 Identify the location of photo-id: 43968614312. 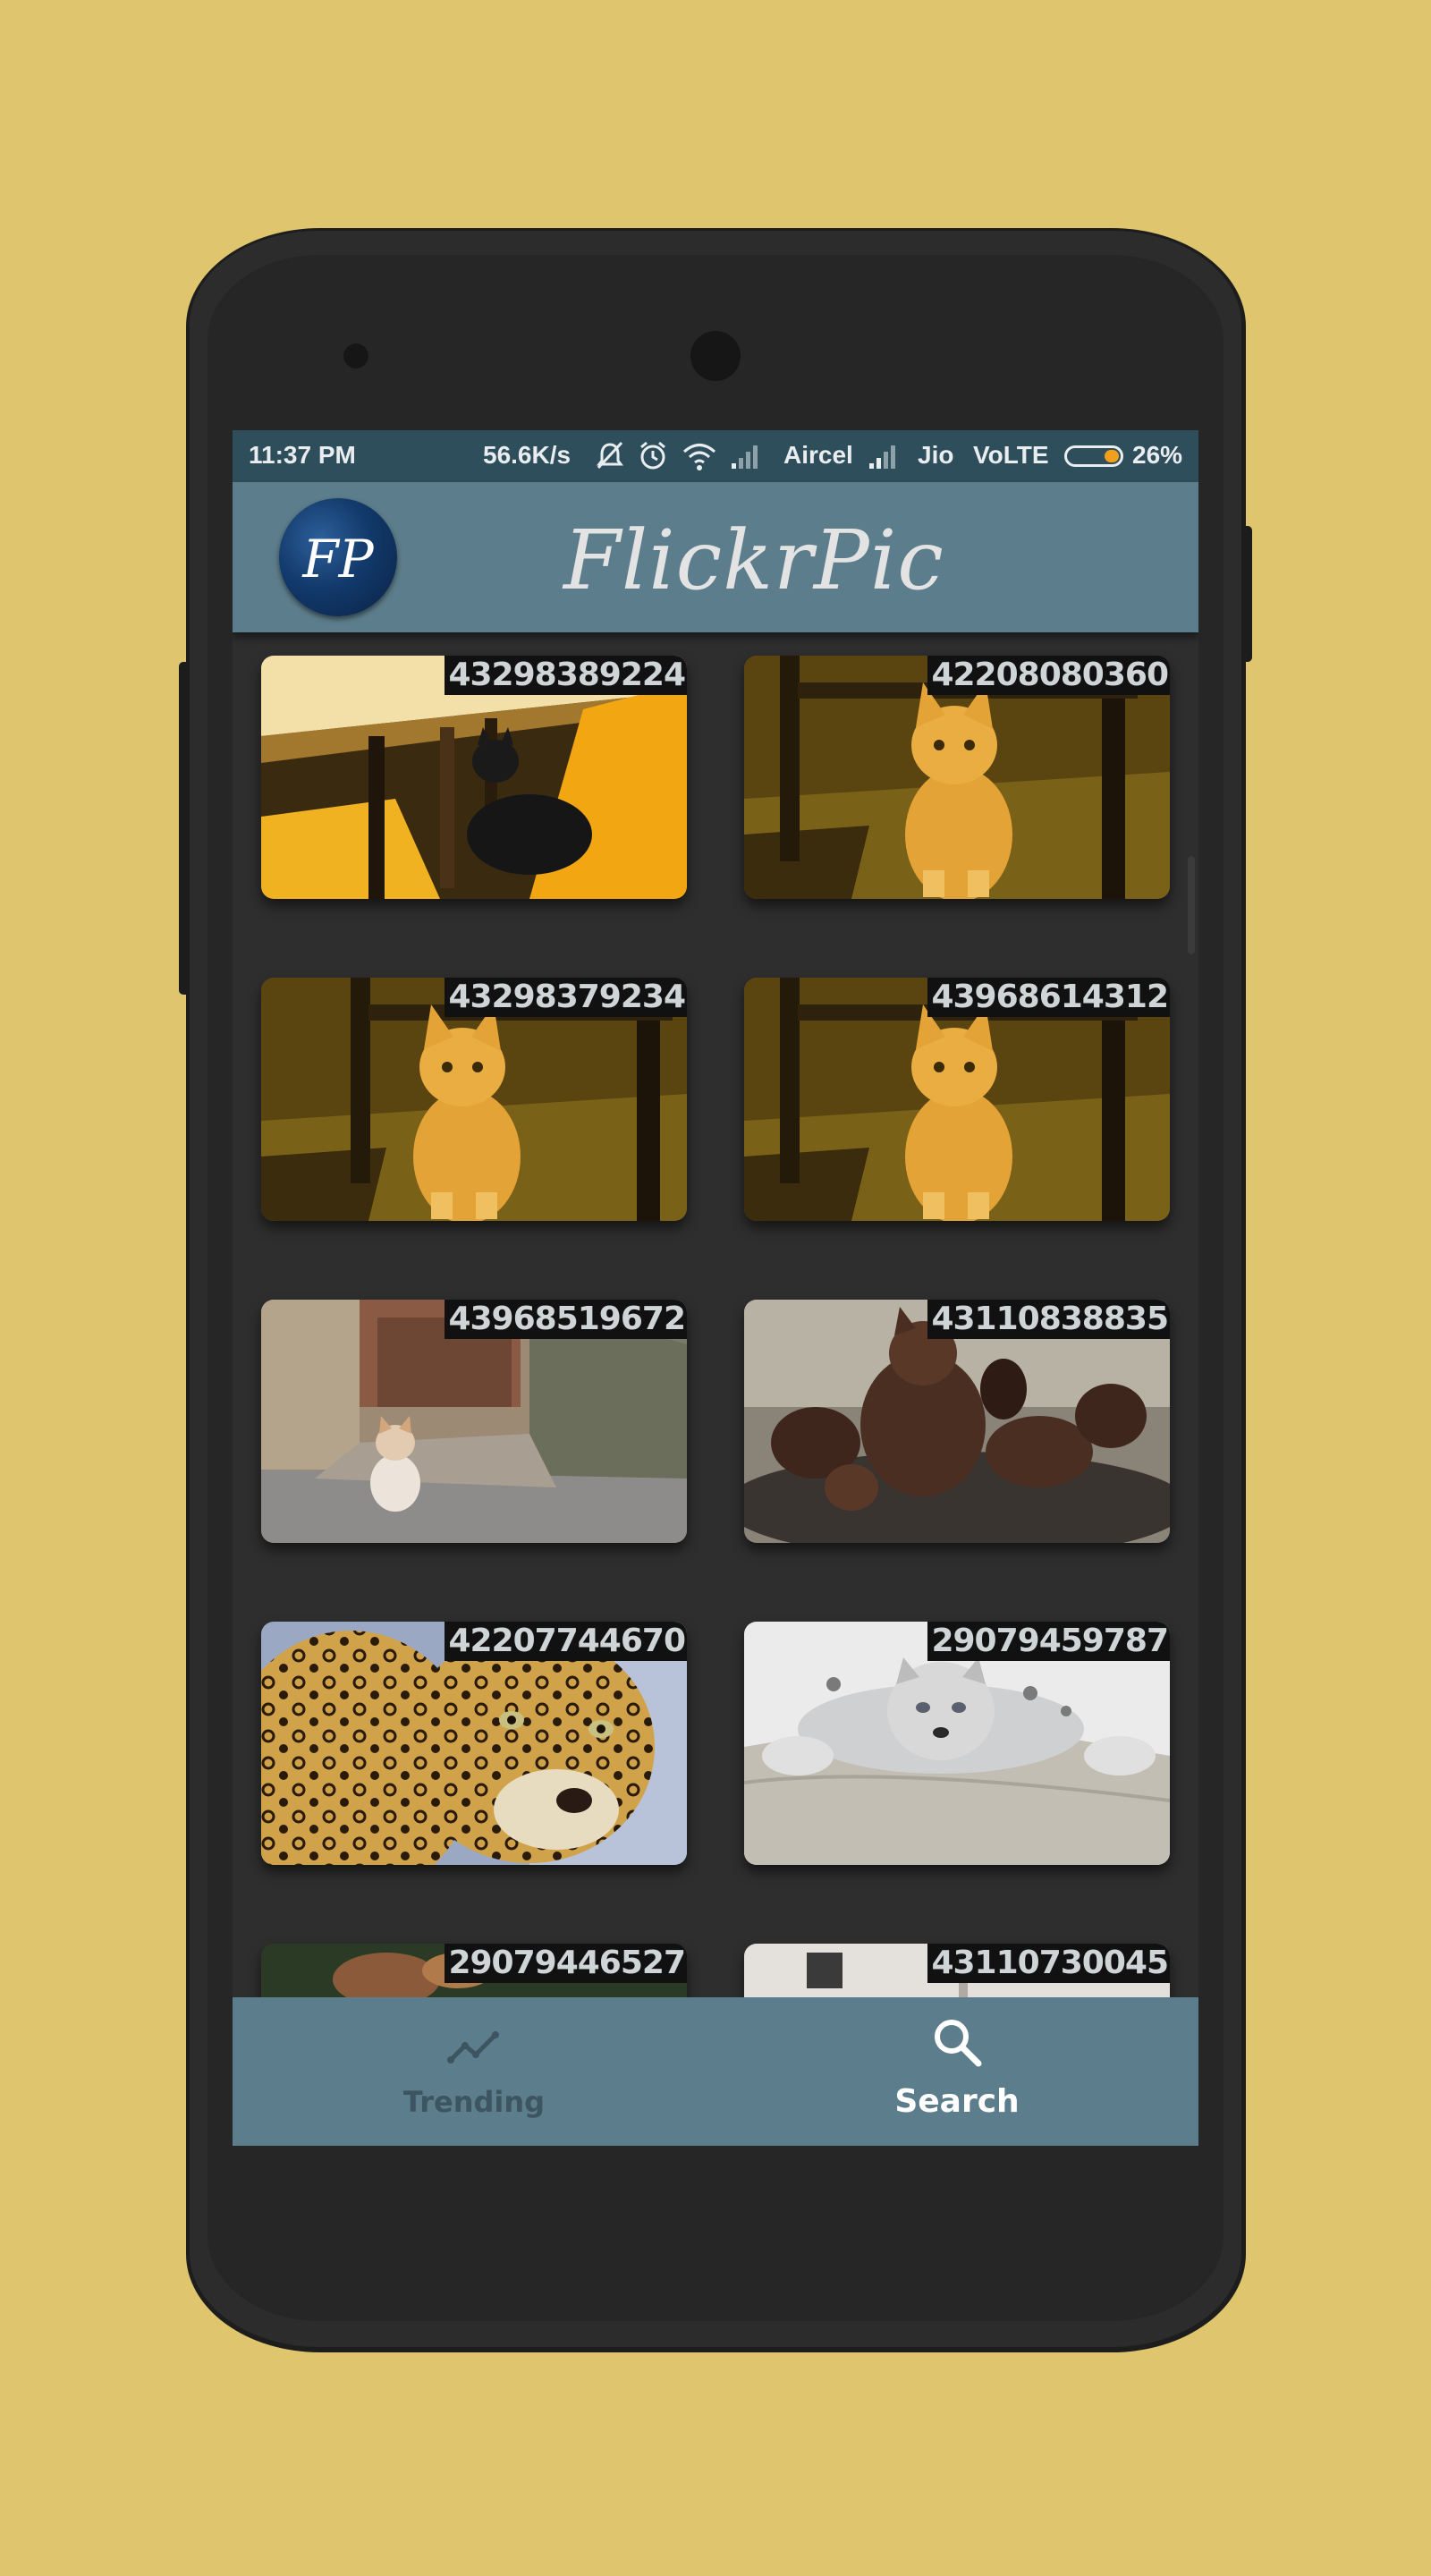
(1049, 997).